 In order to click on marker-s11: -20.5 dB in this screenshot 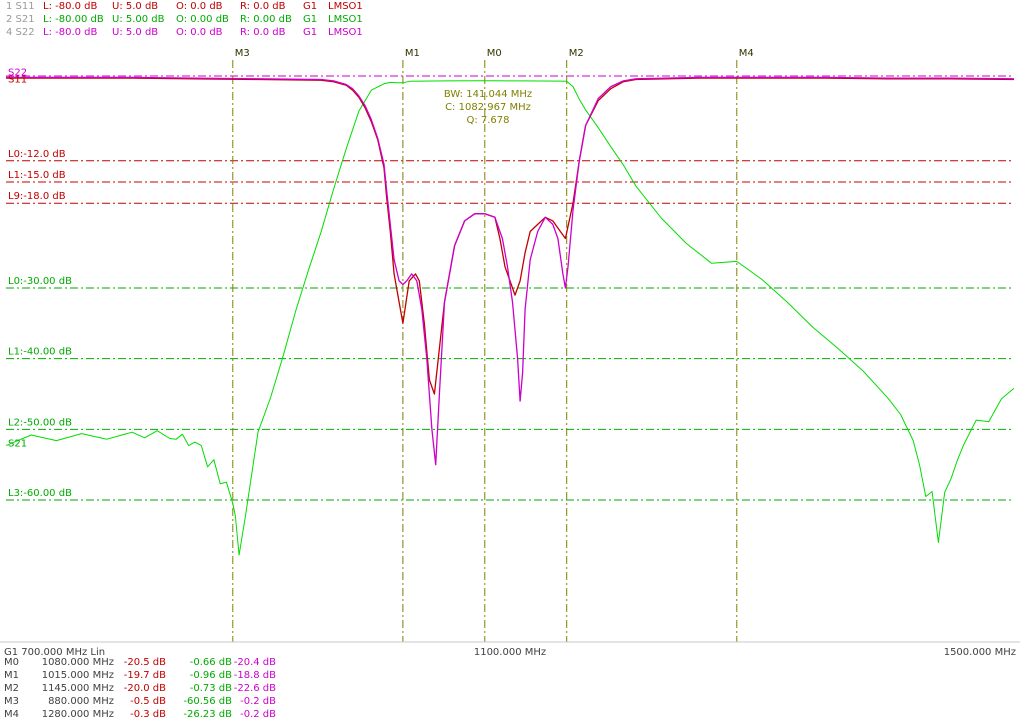, I will do `click(144, 662)`.